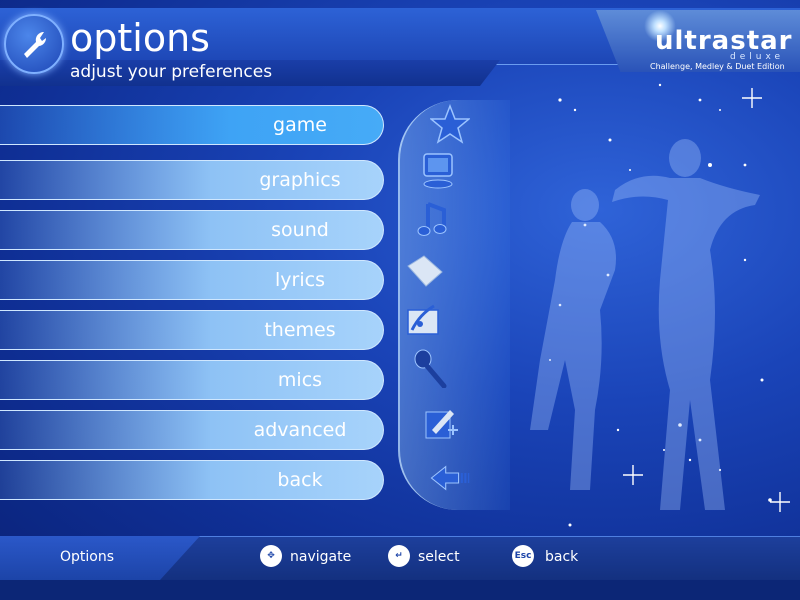 Image resolution: width=800 pixels, height=600 pixels. I want to click on menu-label: sound, so click(300, 230).